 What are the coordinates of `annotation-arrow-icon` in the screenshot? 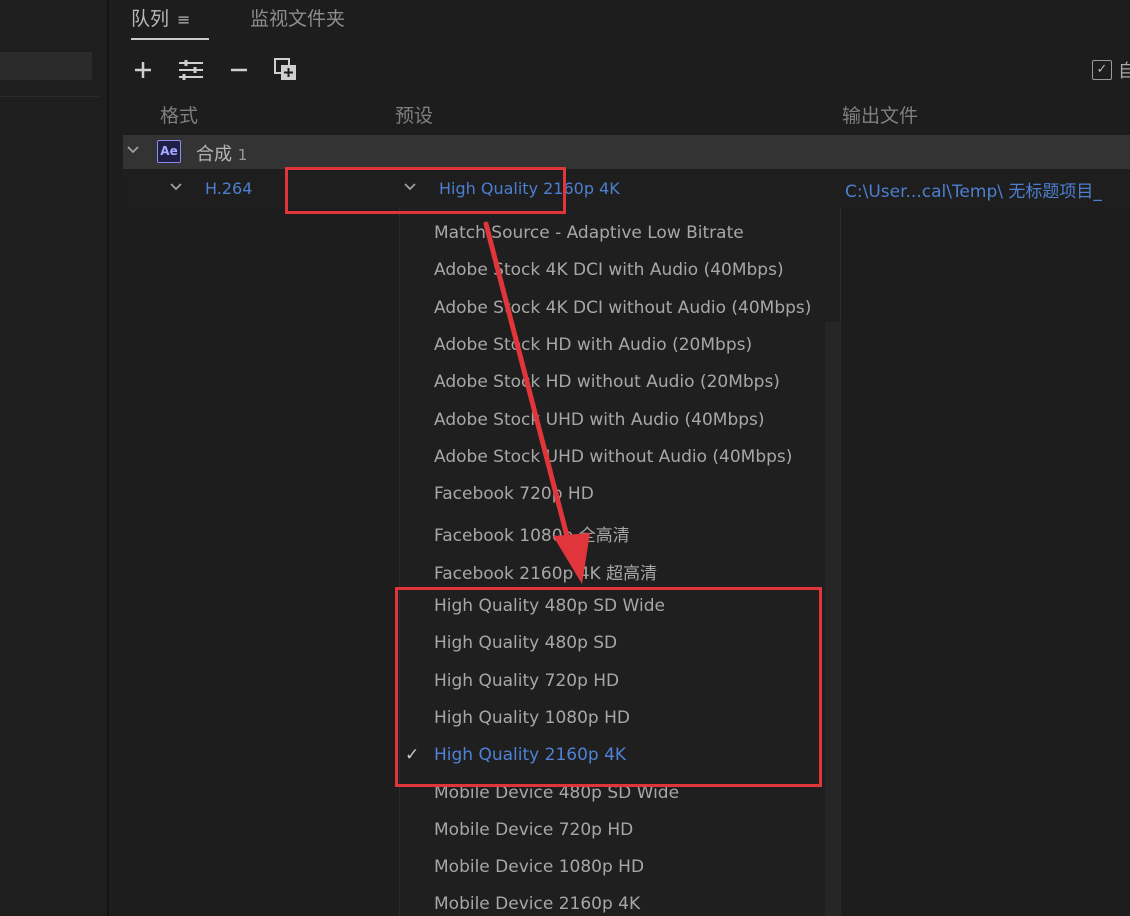 It's located at (536, 402).